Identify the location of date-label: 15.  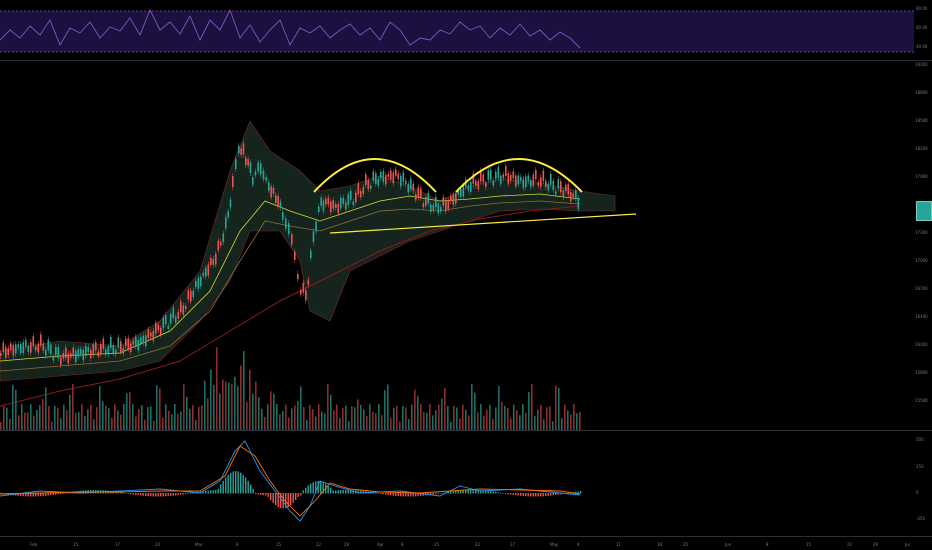
(809, 544).